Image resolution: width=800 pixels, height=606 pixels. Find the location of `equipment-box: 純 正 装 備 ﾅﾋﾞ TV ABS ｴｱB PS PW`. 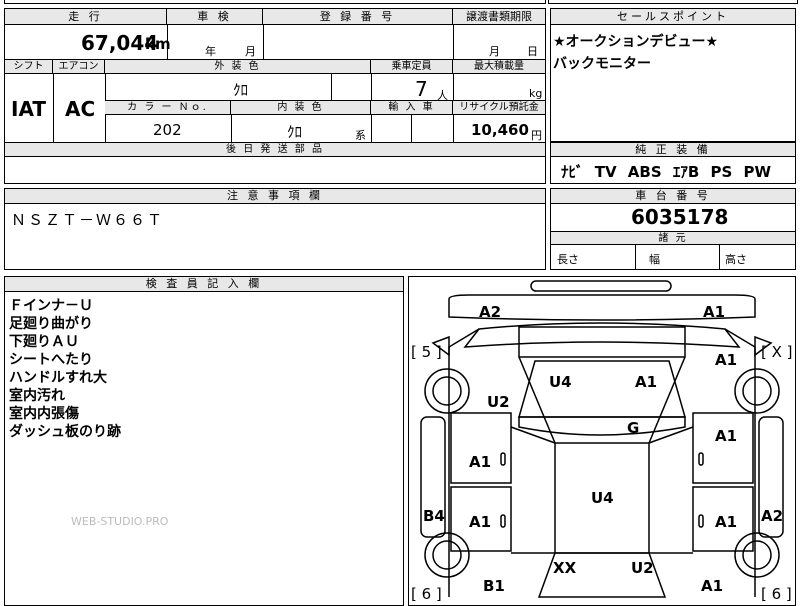

equipment-box: 純 正 装 備 ﾅﾋﾞ TV ABS ｴｱB PS PW is located at coordinates (673, 163).